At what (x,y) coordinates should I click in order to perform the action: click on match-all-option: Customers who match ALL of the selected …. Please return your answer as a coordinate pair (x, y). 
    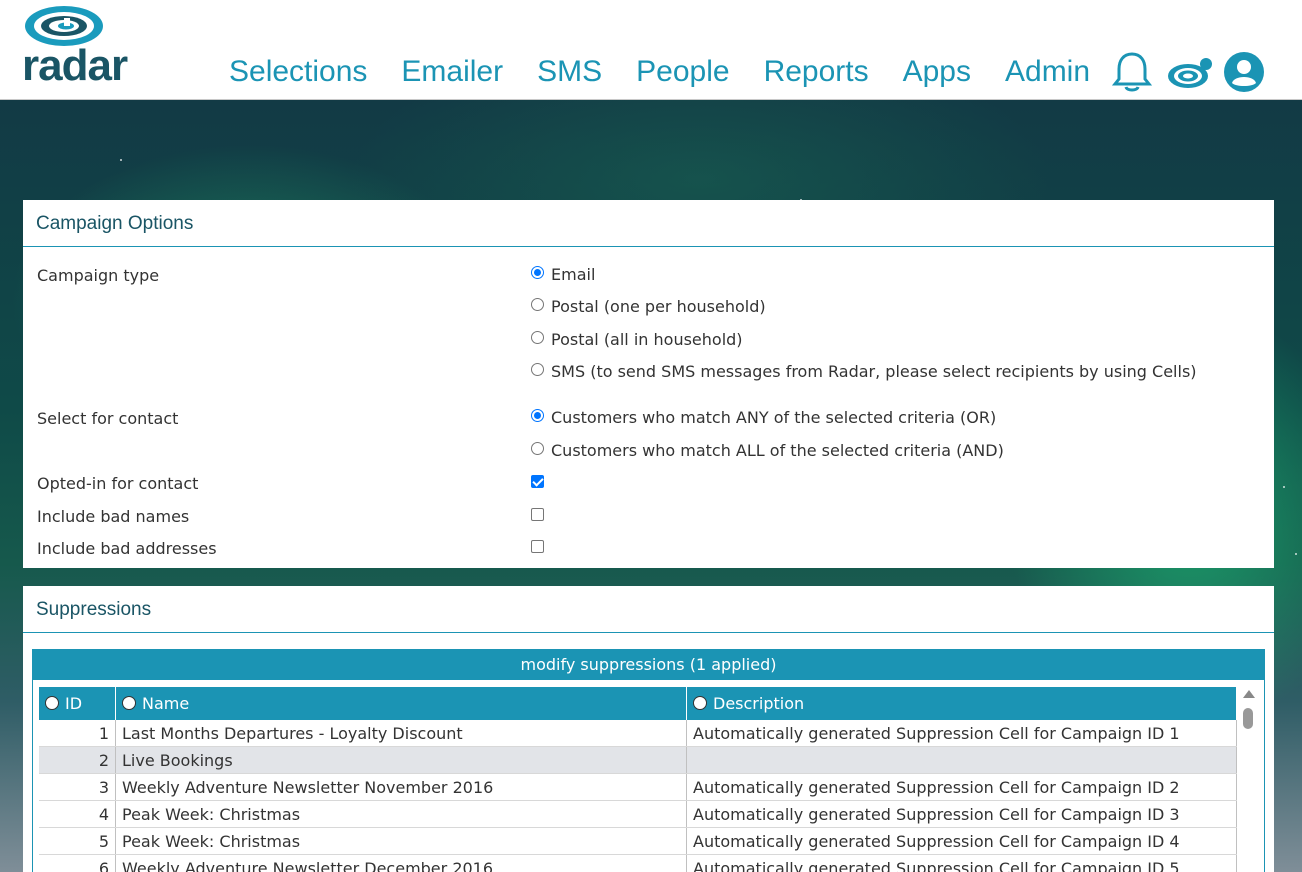
    Looking at the image, I should click on (767, 450).